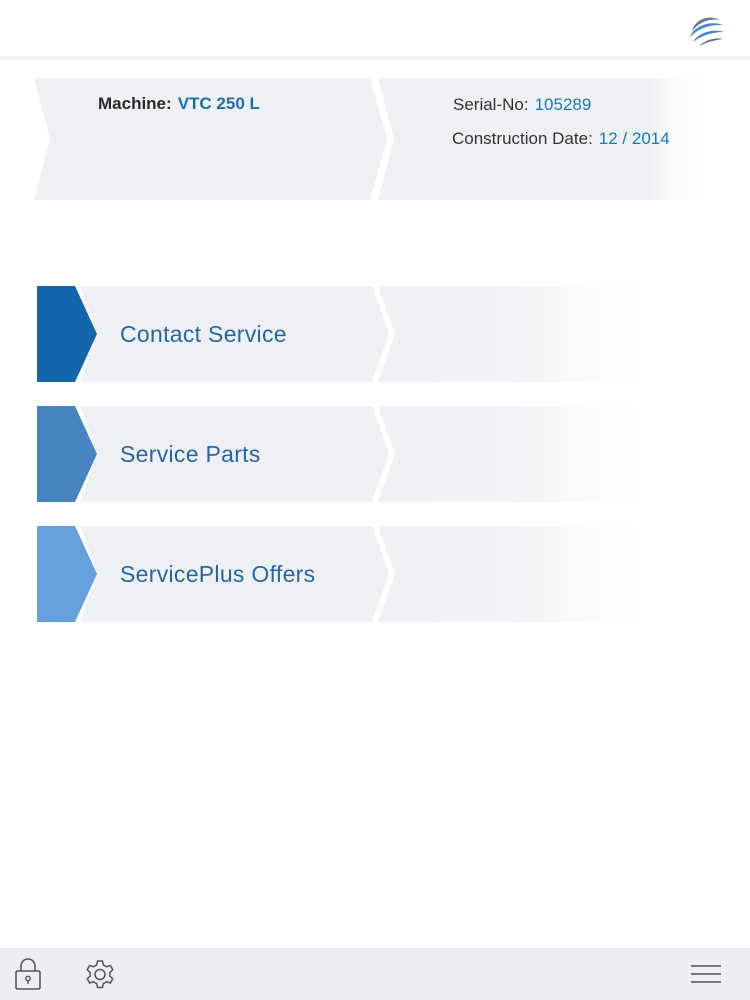 This screenshot has height=1000, width=750. I want to click on hamburger-menu-icon, so click(706, 974).